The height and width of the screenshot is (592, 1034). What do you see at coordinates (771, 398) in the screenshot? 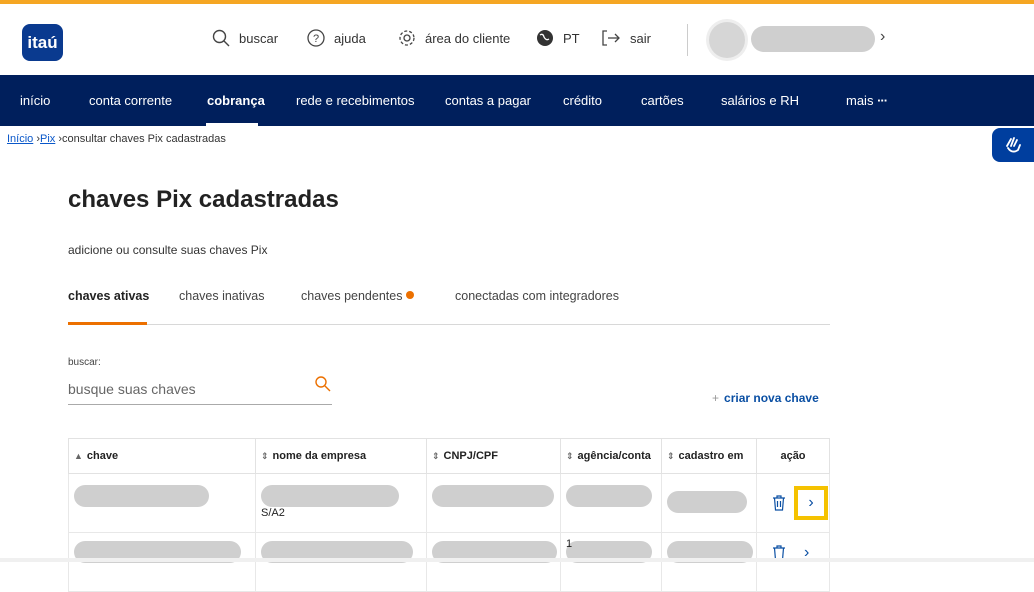
I see `create-new-key-label: criar nova chave` at bounding box center [771, 398].